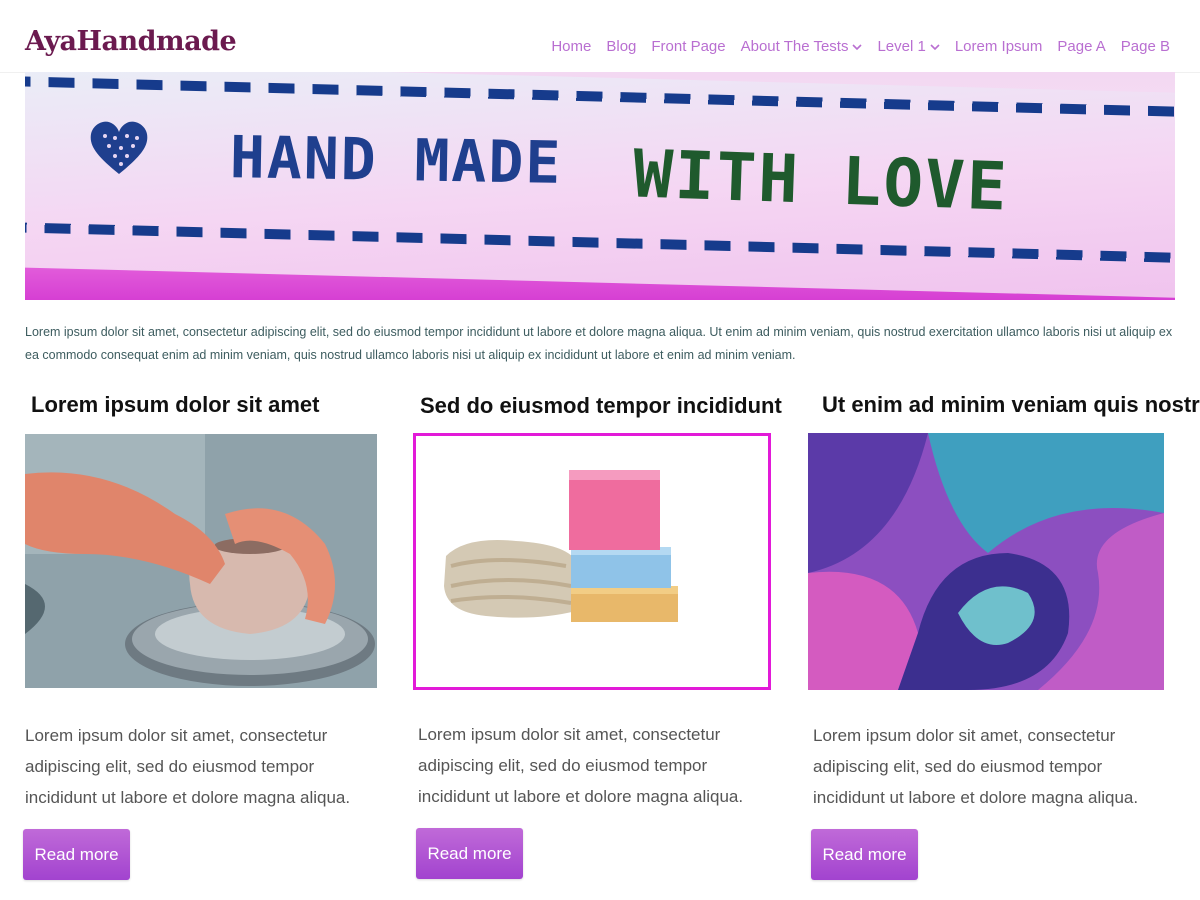  What do you see at coordinates (1011, 405) in the screenshot?
I see `card-title: Ut enim ad minim veniam quis nostrud` at bounding box center [1011, 405].